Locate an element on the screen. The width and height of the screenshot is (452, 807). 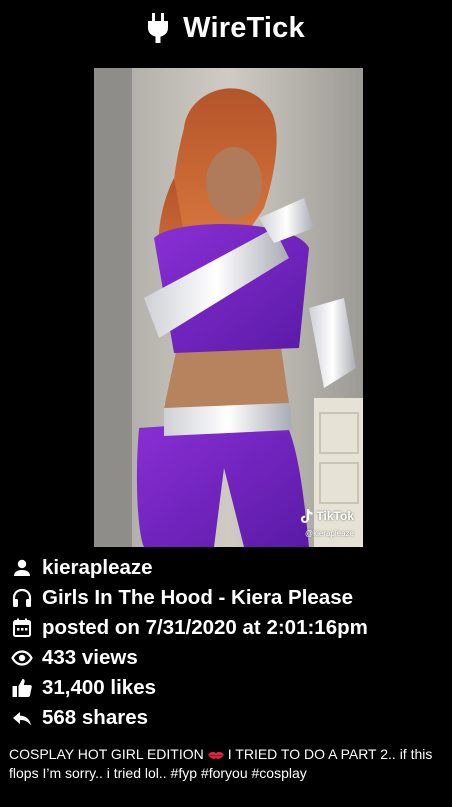
app-header: WireTick is located at coordinates (226, 28).